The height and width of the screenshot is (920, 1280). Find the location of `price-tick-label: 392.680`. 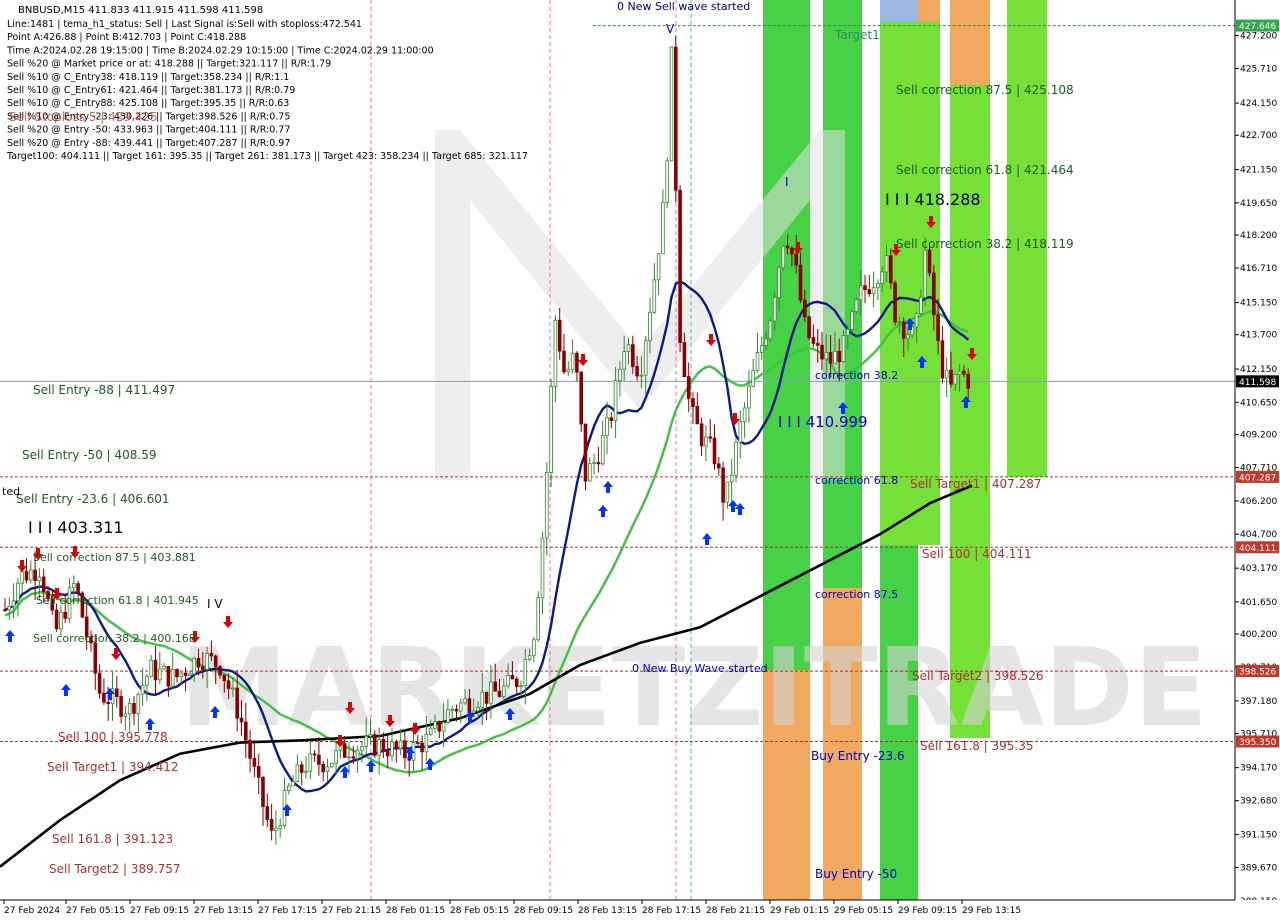

price-tick-label: 392.680 is located at coordinates (1258, 802).